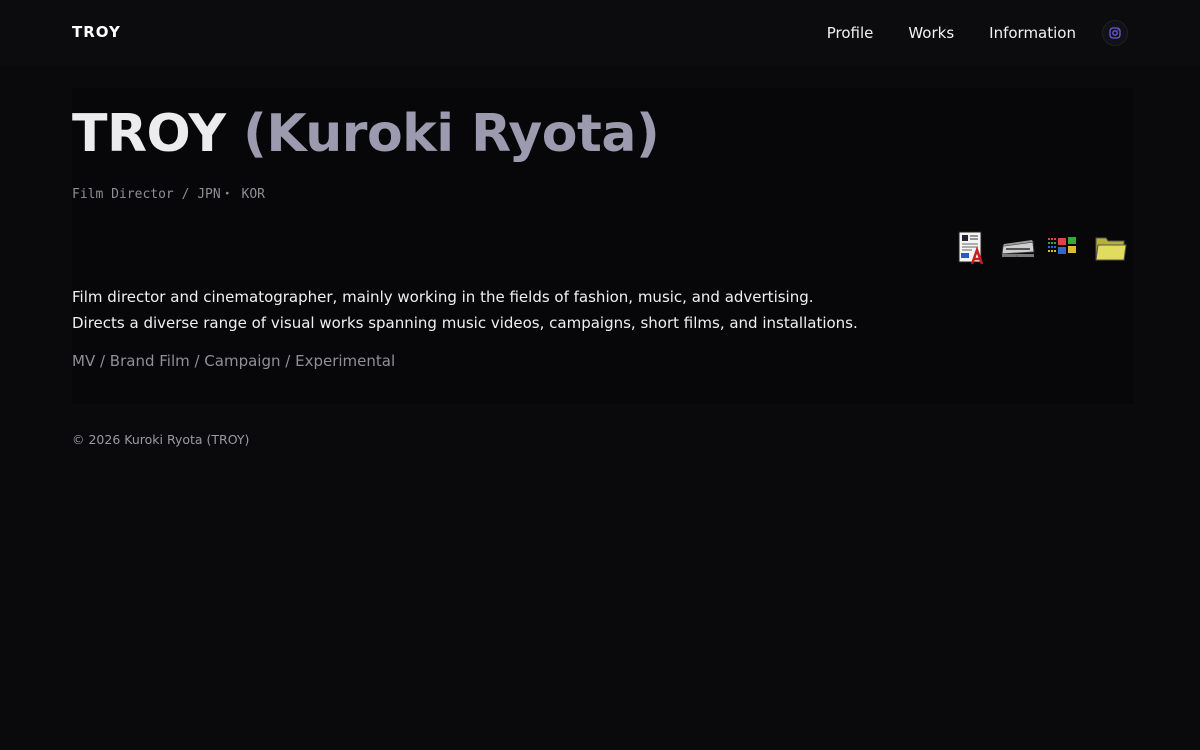 This screenshot has width=1200, height=750. Describe the element at coordinates (1063, 248) in the screenshot. I see `windows-icon` at that location.